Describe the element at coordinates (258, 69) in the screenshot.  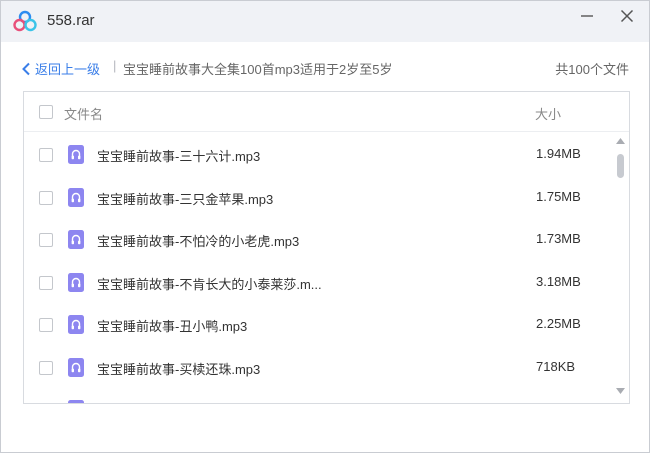
I see `folder-path: 宝宝睡前故事大全集100首mp3适用于2岁至5岁` at that location.